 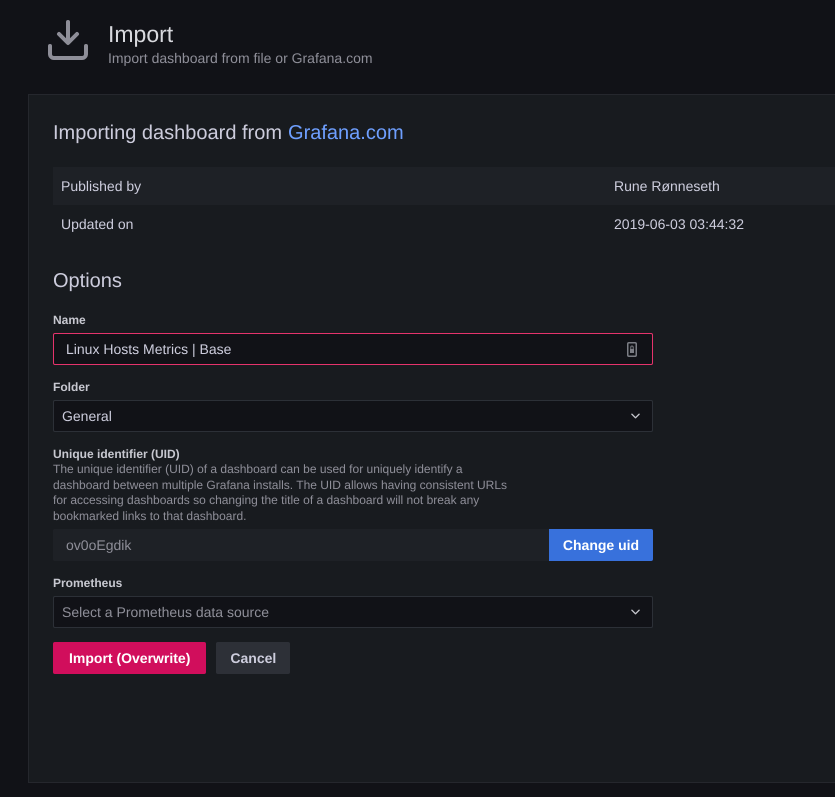 I want to click on uid-field: ov0oEgdik, so click(x=301, y=545).